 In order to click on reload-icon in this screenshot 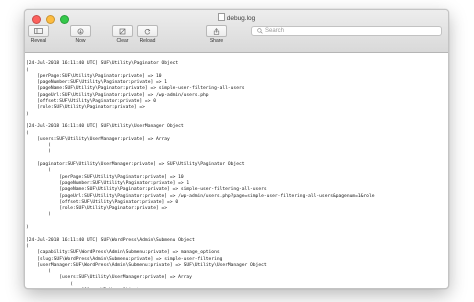, I will do `click(147, 31)`.